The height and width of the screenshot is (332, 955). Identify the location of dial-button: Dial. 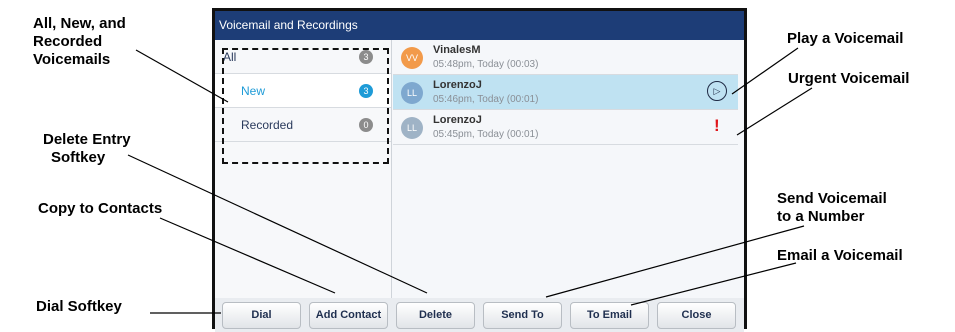
(261, 315).